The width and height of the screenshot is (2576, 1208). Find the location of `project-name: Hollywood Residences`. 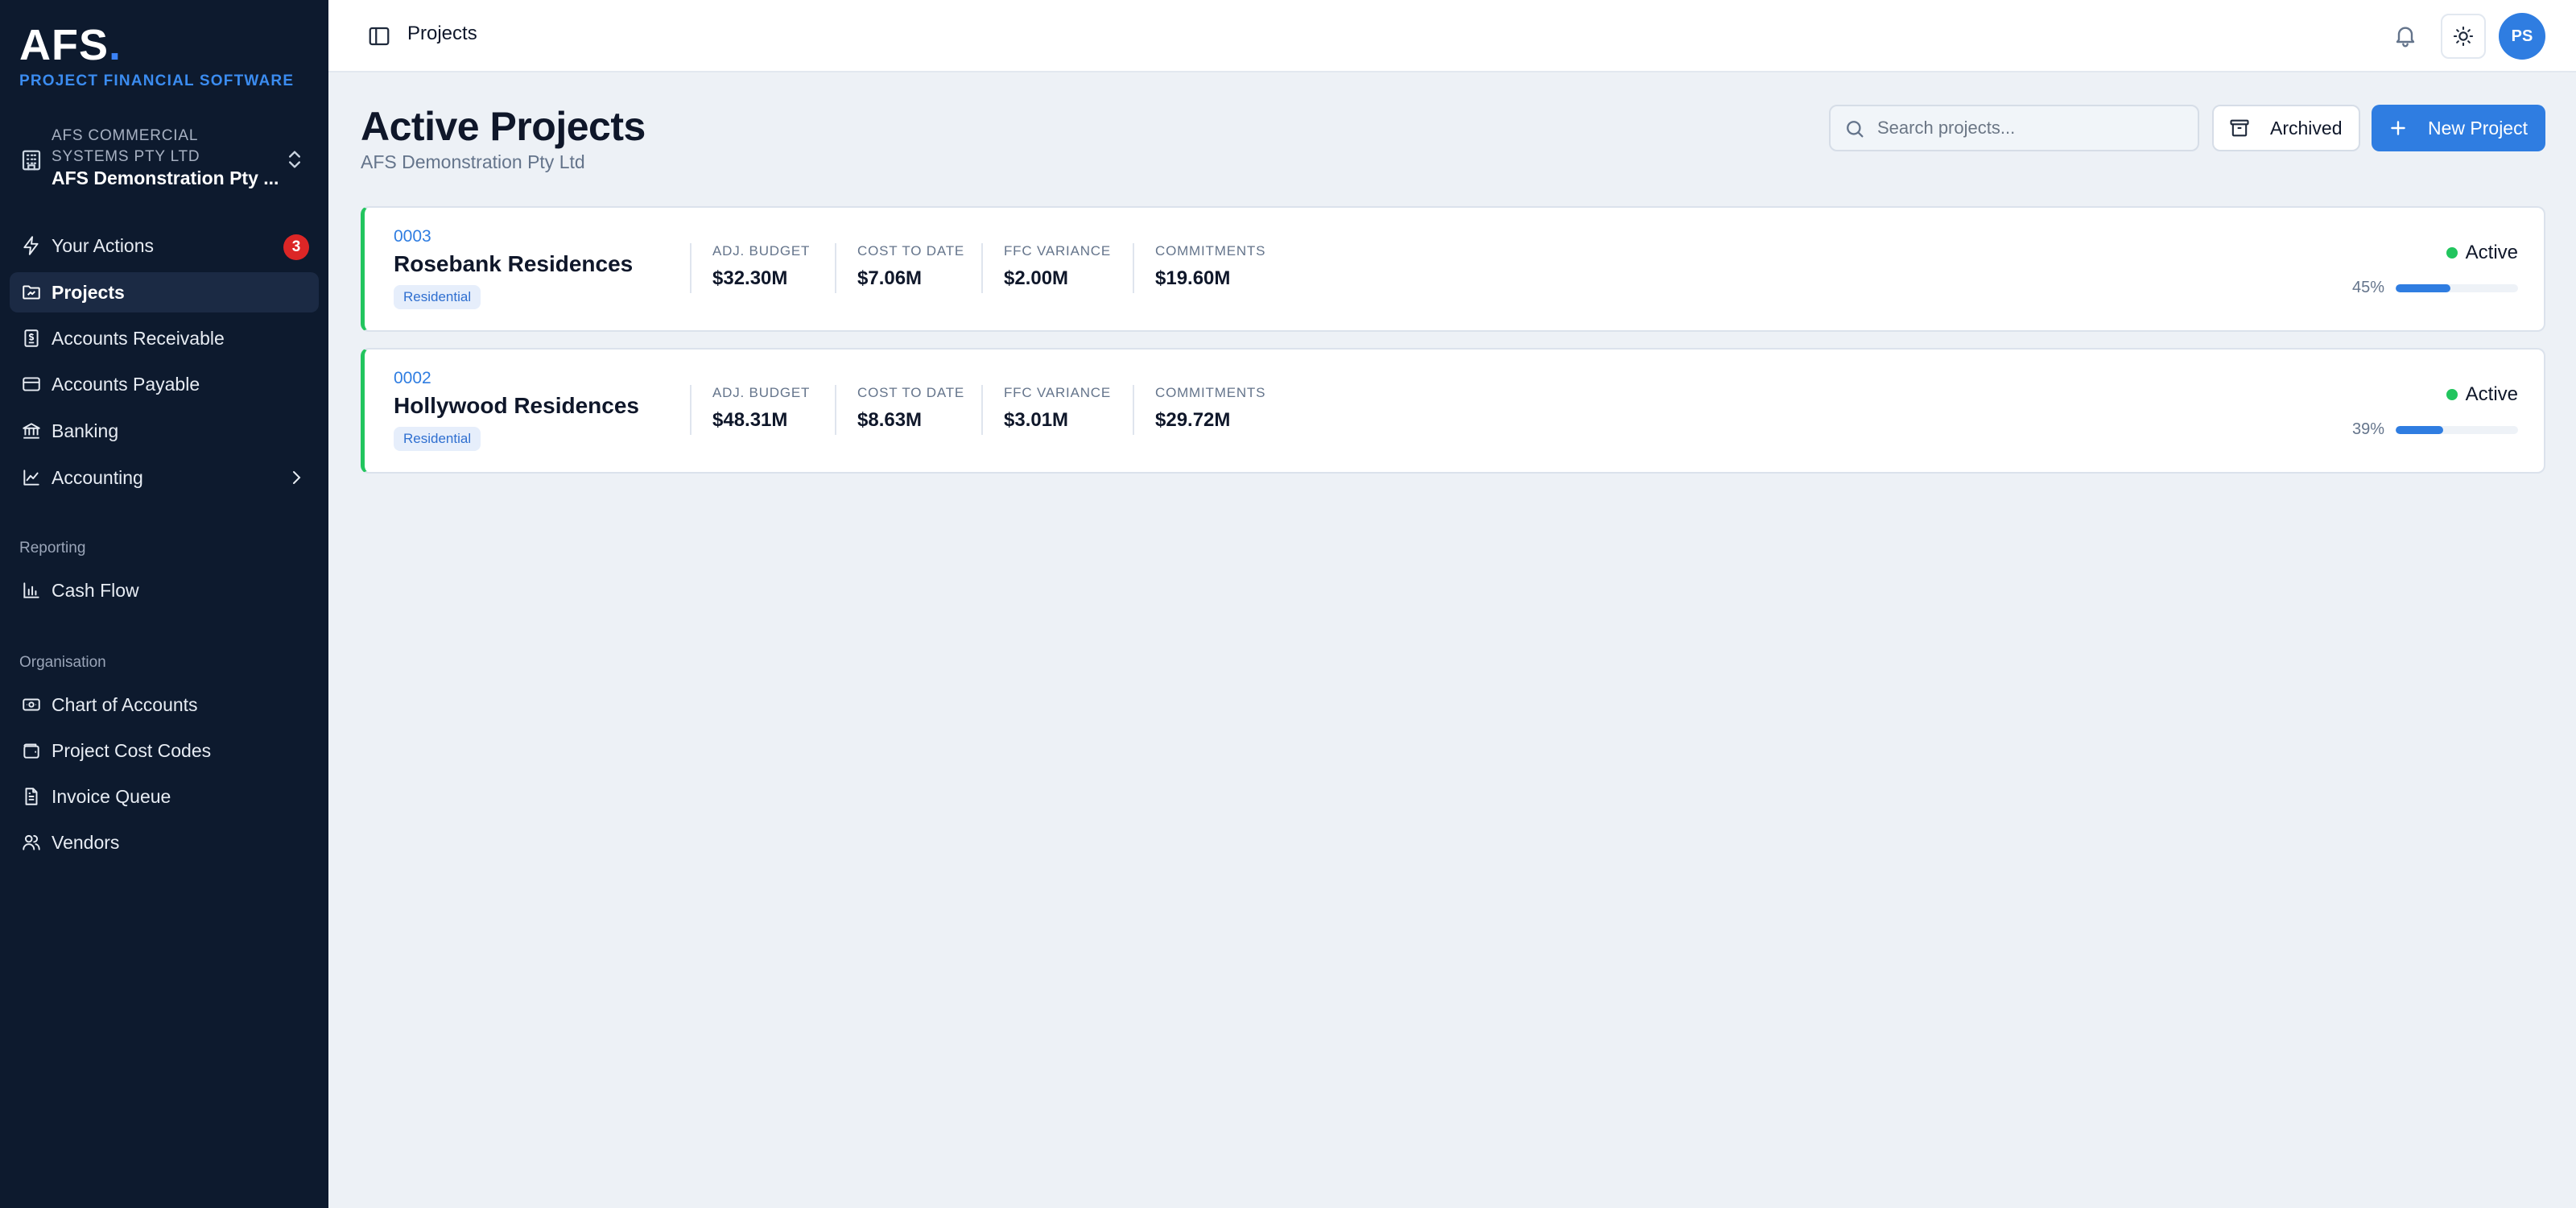

project-name: Hollywood Residences is located at coordinates (516, 406).